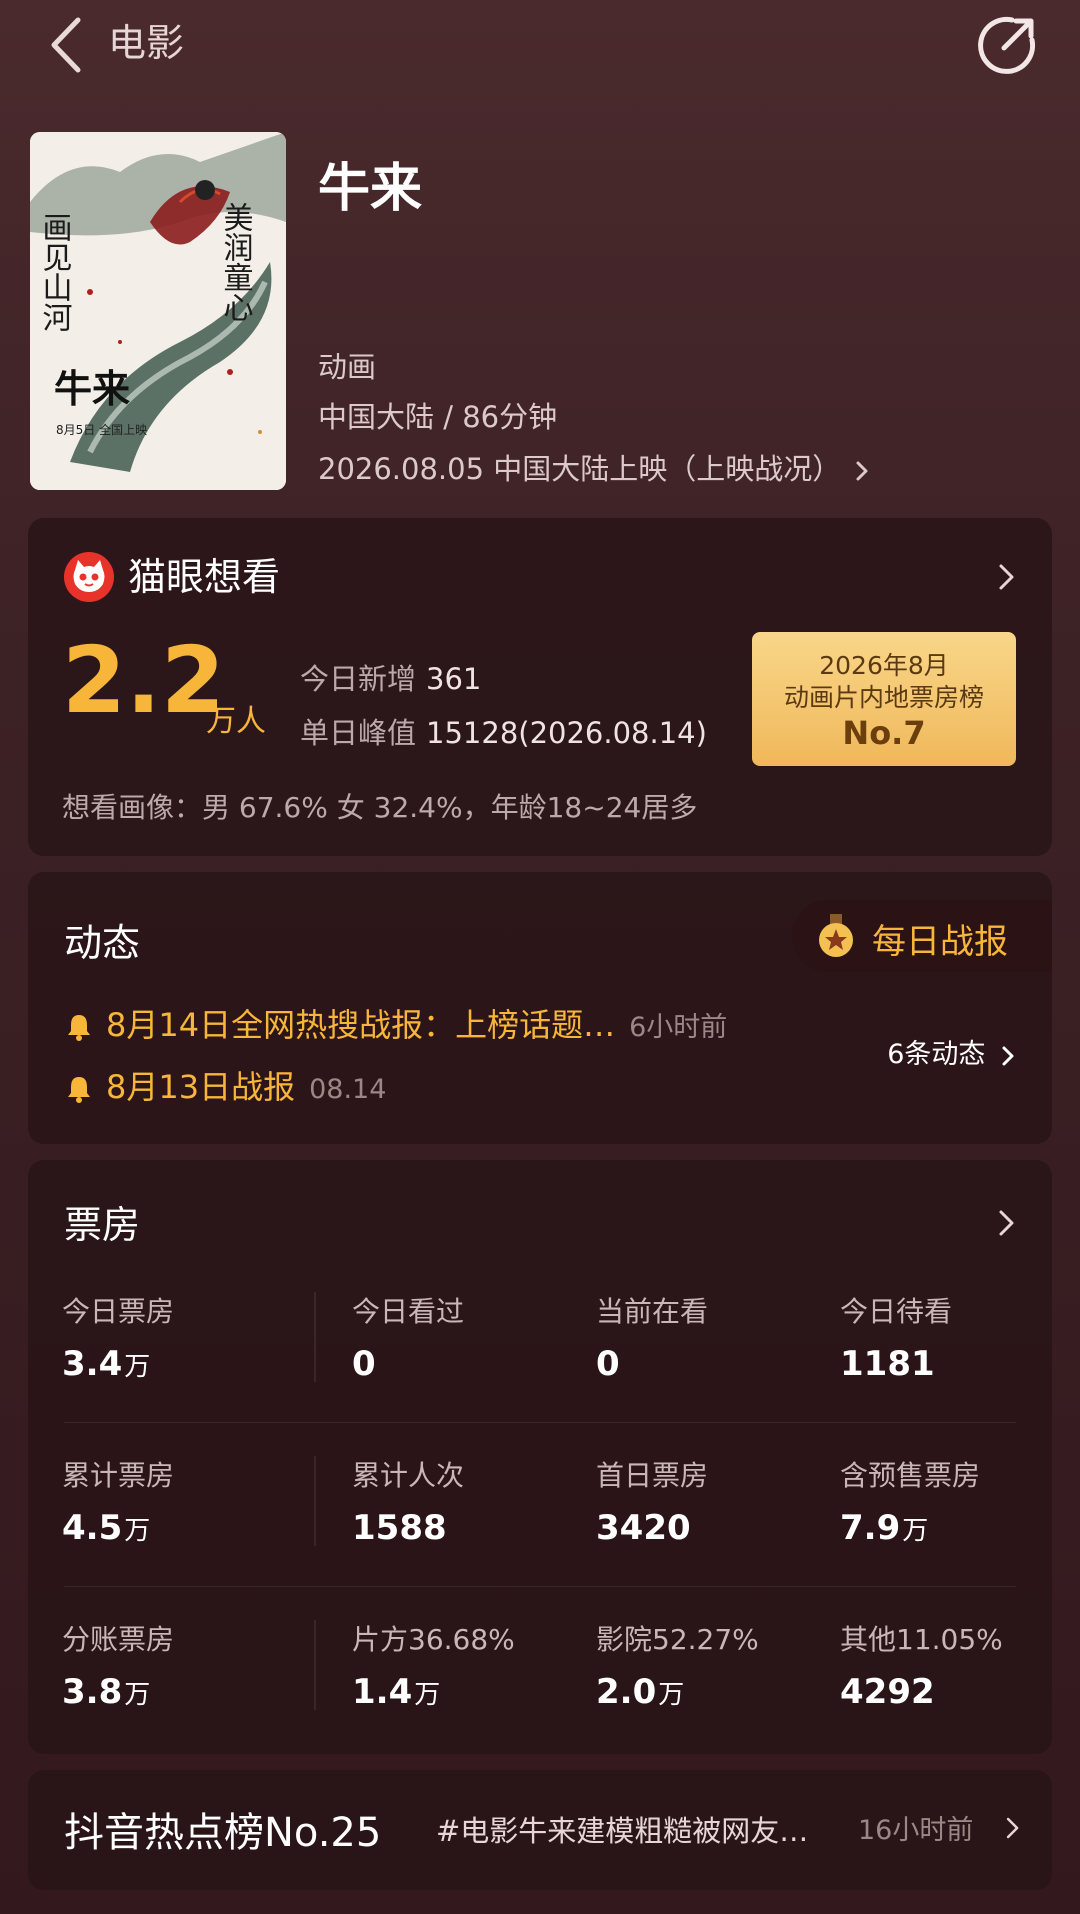 The height and width of the screenshot is (1914, 1080). What do you see at coordinates (884, 699) in the screenshot?
I see `rank-badge: 2026年8月 动画片内地票房榜 No.7` at bounding box center [884, 699].